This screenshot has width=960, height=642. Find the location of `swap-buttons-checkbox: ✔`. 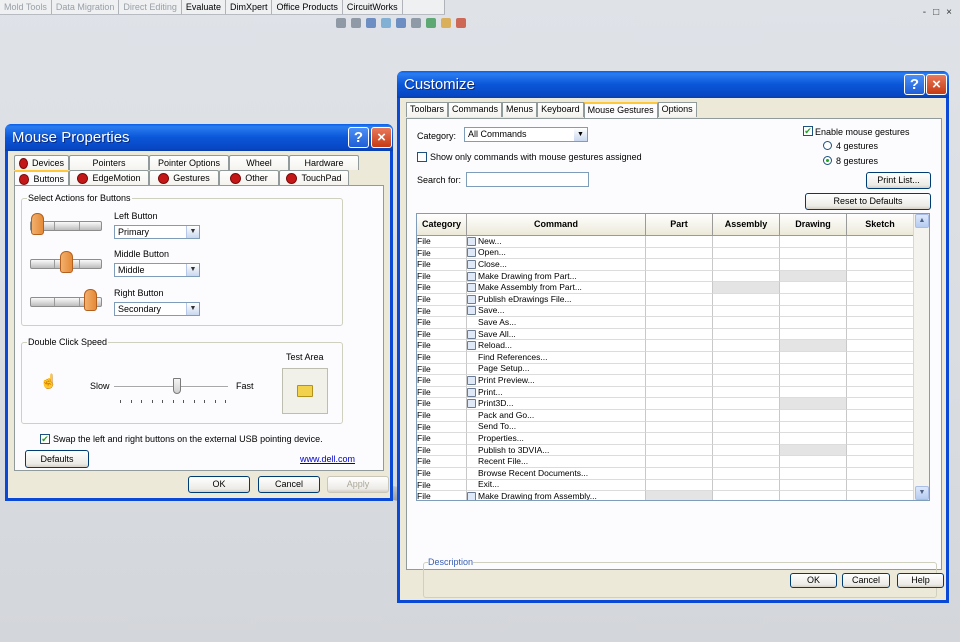

swap-buttons-checkbox: ✔ is located at coordinates (45, 439).